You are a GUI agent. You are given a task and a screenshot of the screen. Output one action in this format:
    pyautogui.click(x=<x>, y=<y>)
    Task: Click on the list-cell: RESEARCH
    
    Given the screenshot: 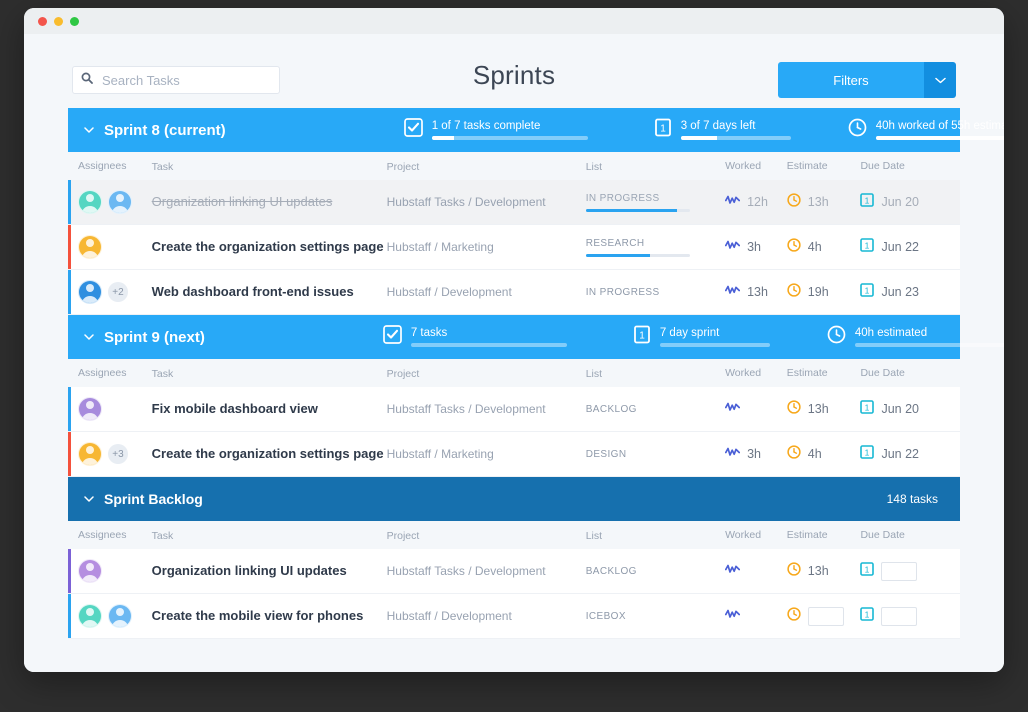 What is the action you would take?
    pyautogui.click(x=655, y=247)
    